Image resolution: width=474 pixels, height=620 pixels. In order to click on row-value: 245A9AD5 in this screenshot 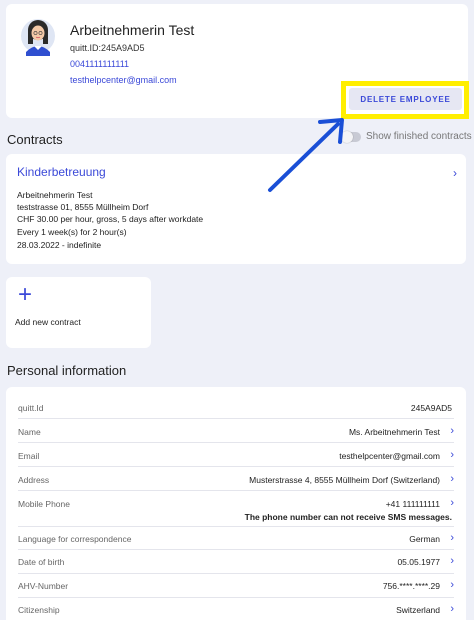, I will do `click(431, 408)`.